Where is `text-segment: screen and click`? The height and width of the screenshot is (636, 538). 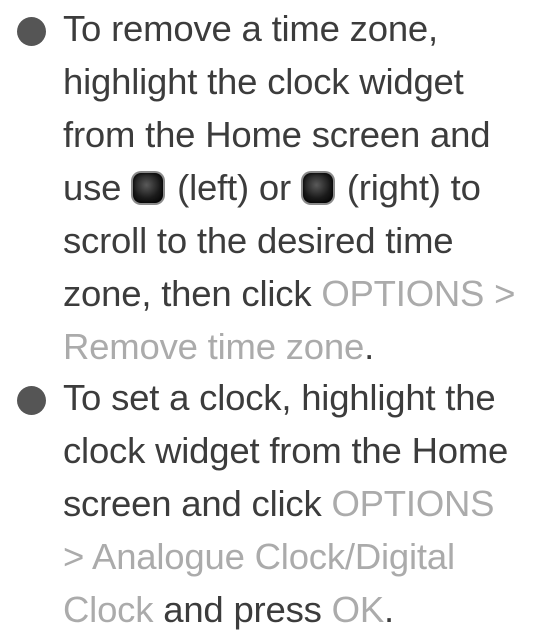 text-segment: screen and click is located at coordinates (197, 503).